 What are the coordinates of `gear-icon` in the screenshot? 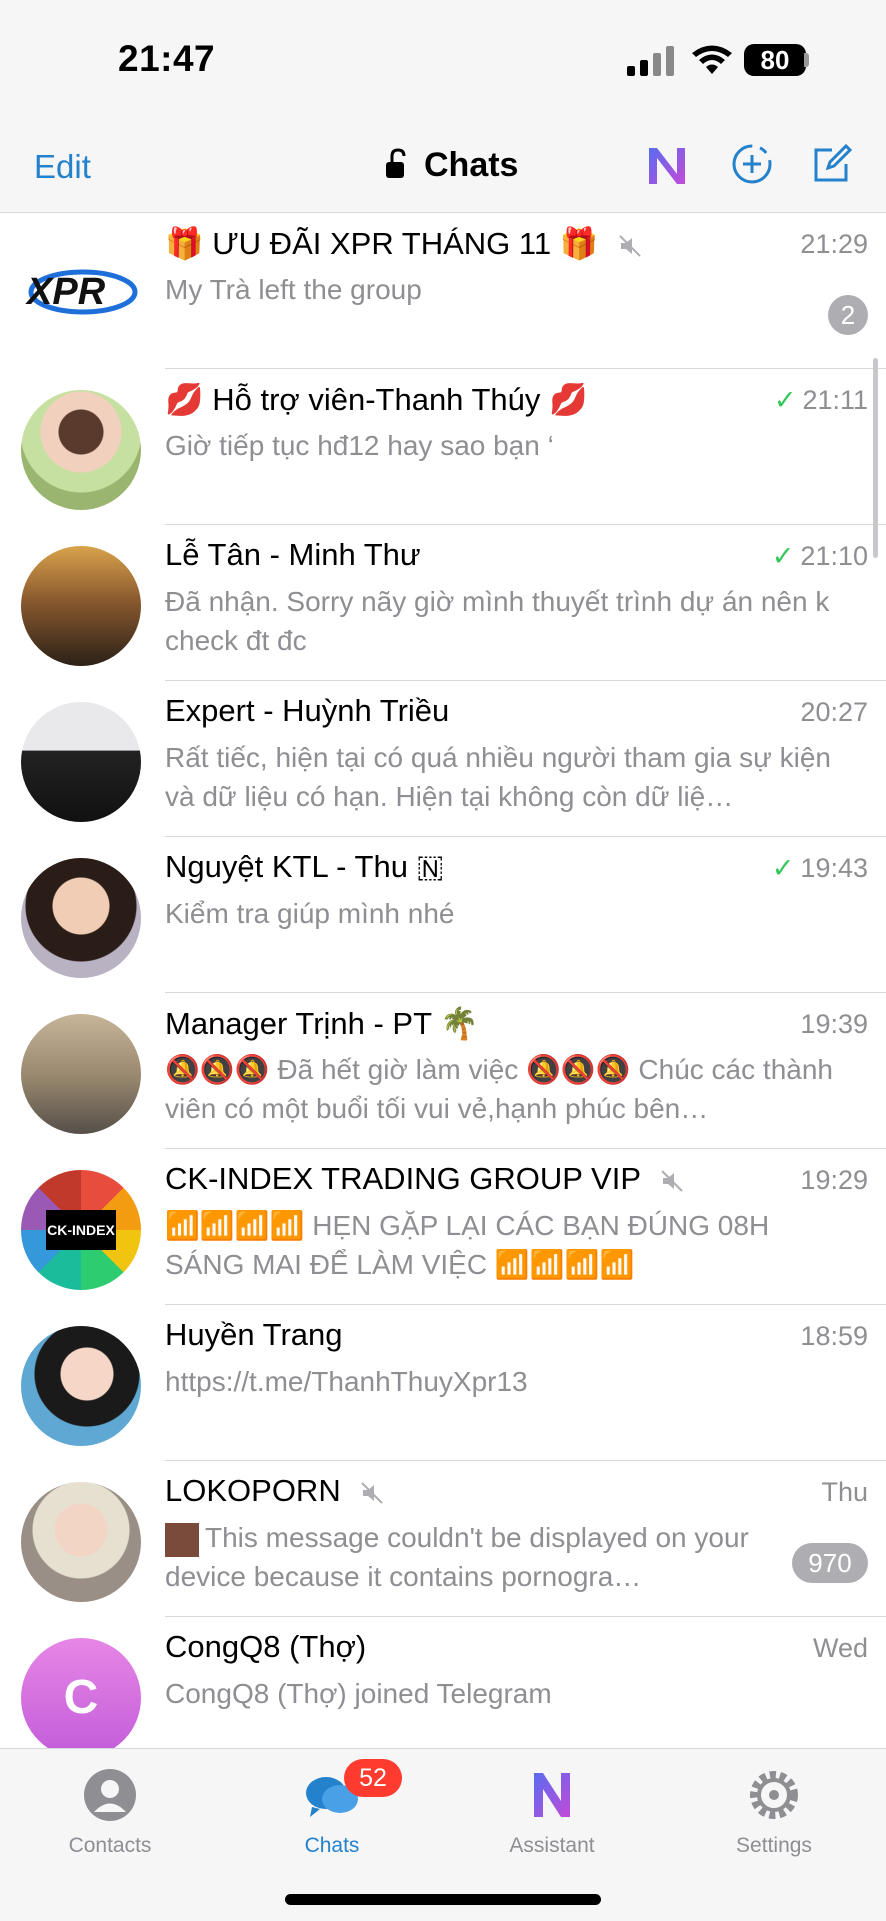 It's located at (774, 1795).